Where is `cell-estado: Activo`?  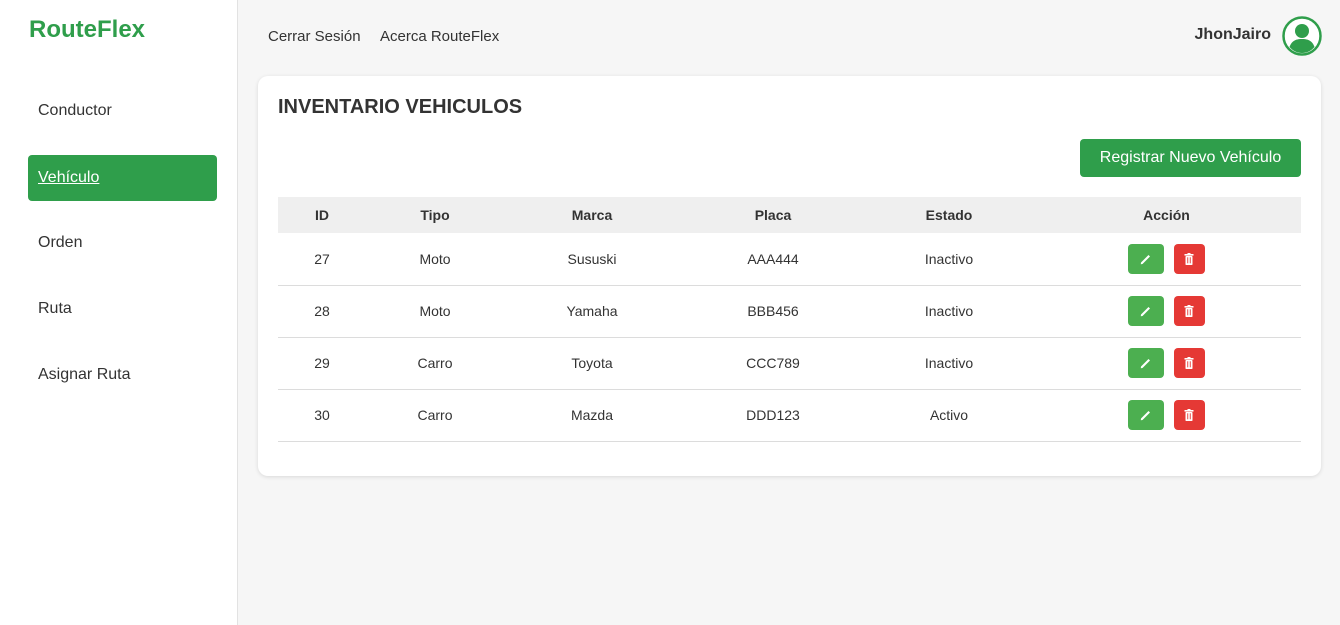
cell-estado: Activo is located at coordinates (949, 415).